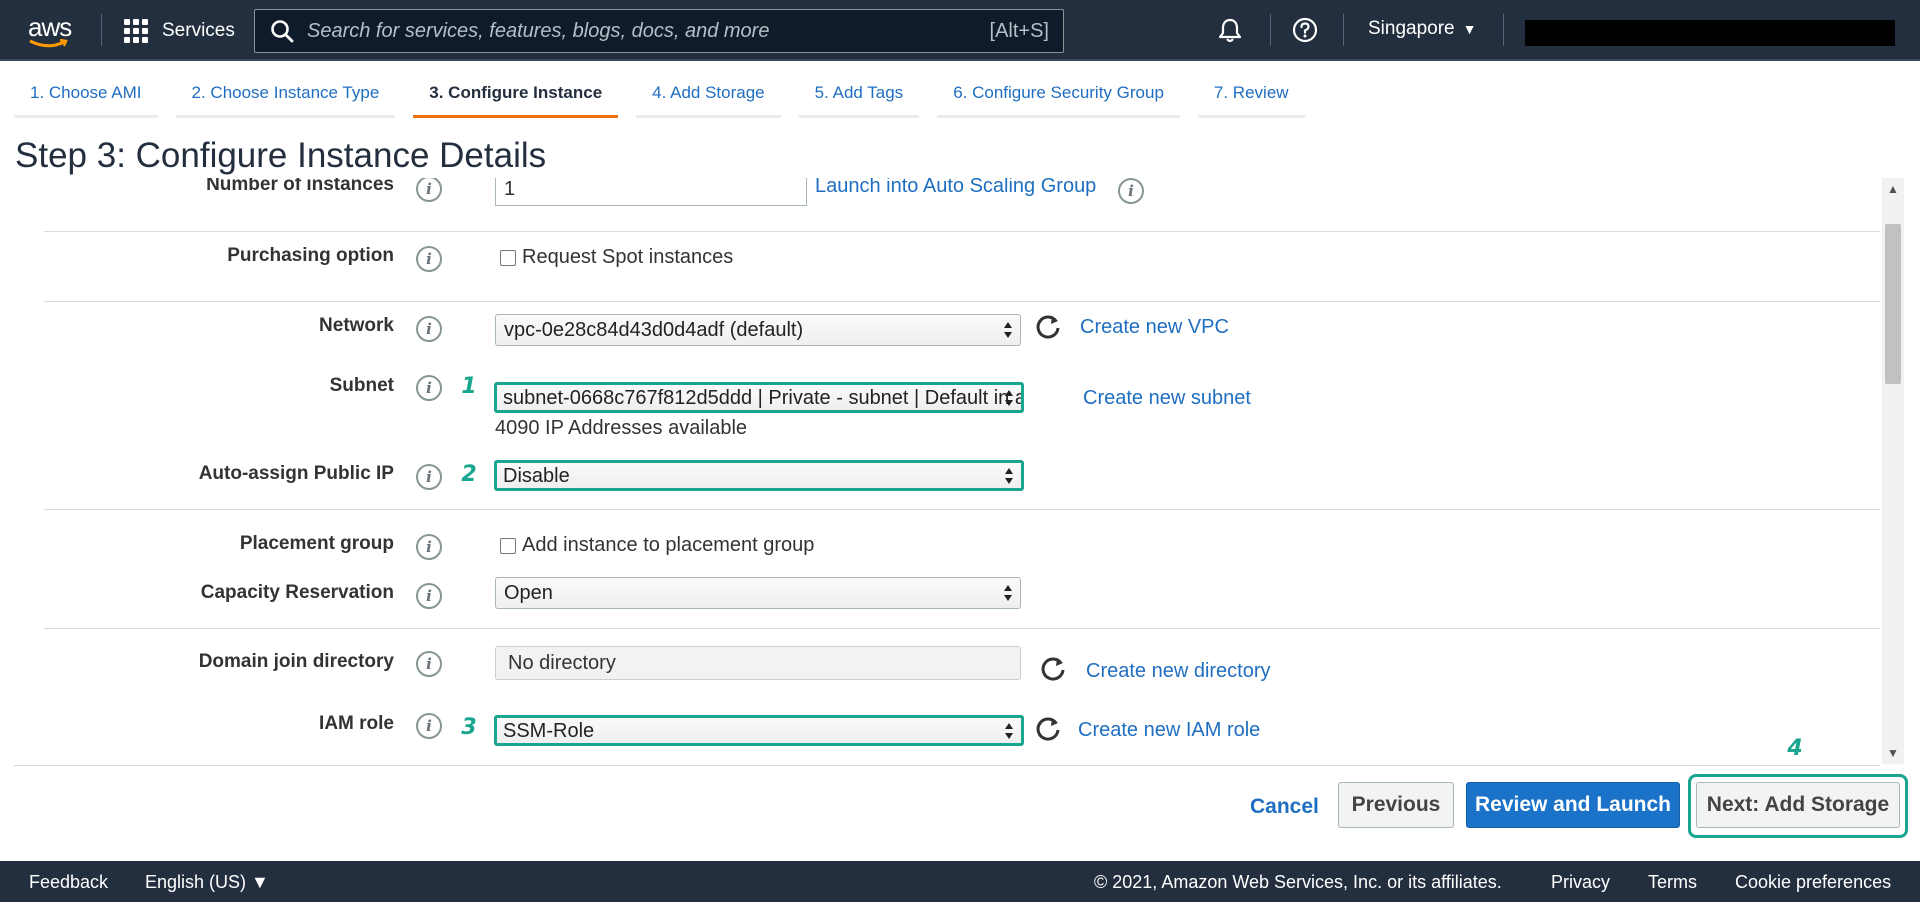 Image resolution: width=1920 pixels, height=902 pixels. I want to click on placement-group-option: Add instance to placement group, so click(657, 545).